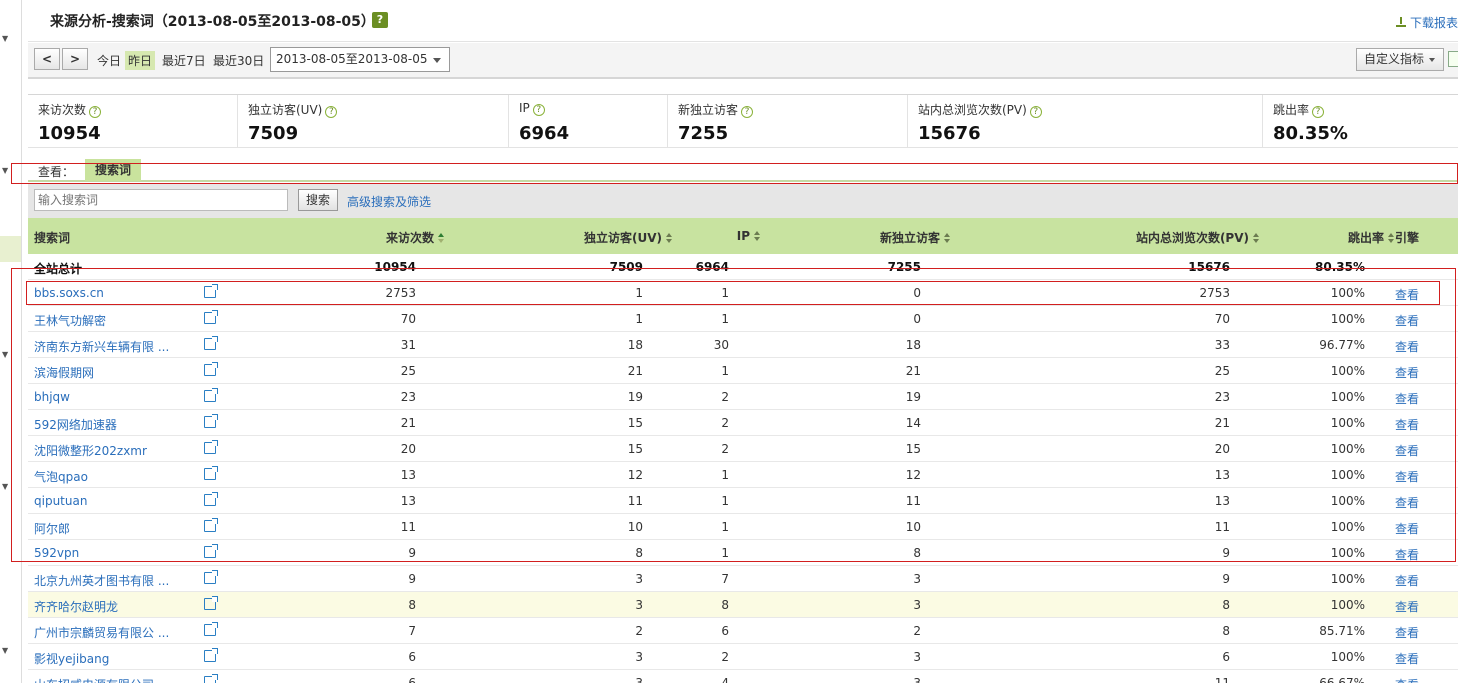  What do you see at coordinates (52, 528) in the screenshot?
I see `row-keyword-link: 阿尔郎` at bounding box center [52, 528].